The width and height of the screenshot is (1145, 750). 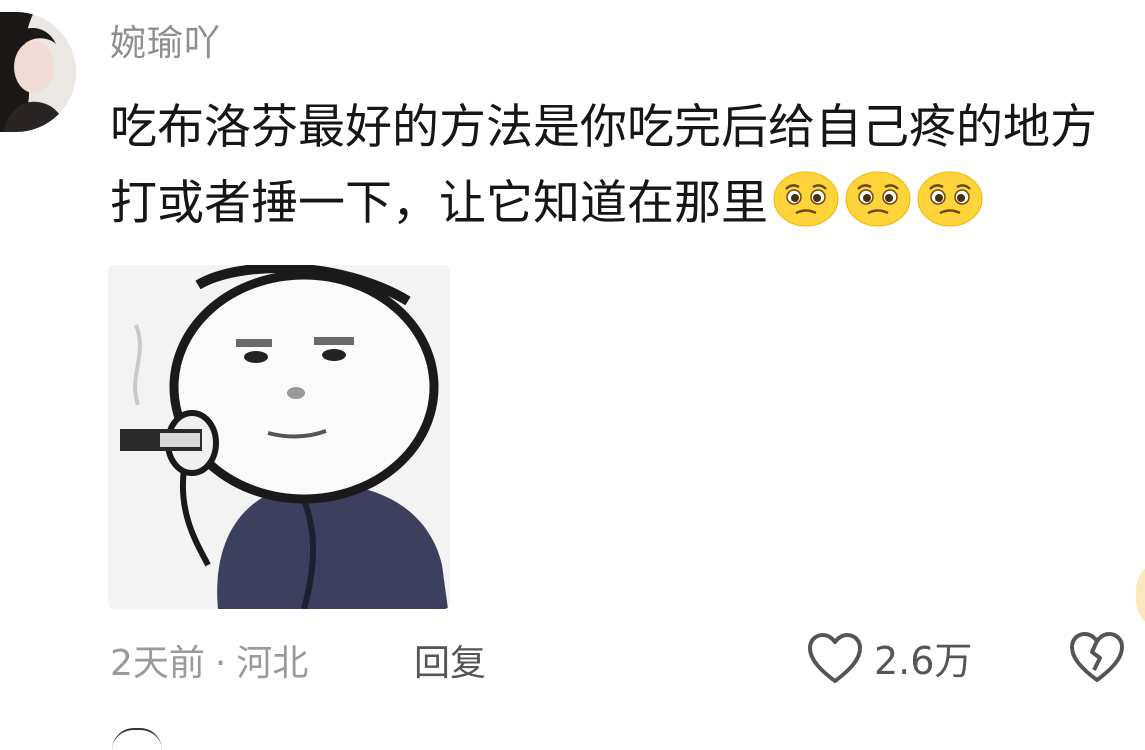 What do you see at coordinates (209, 660) in the screenshot?
I see `comment-meta: 2天前 · 河北` at bounding box center [209, 660].